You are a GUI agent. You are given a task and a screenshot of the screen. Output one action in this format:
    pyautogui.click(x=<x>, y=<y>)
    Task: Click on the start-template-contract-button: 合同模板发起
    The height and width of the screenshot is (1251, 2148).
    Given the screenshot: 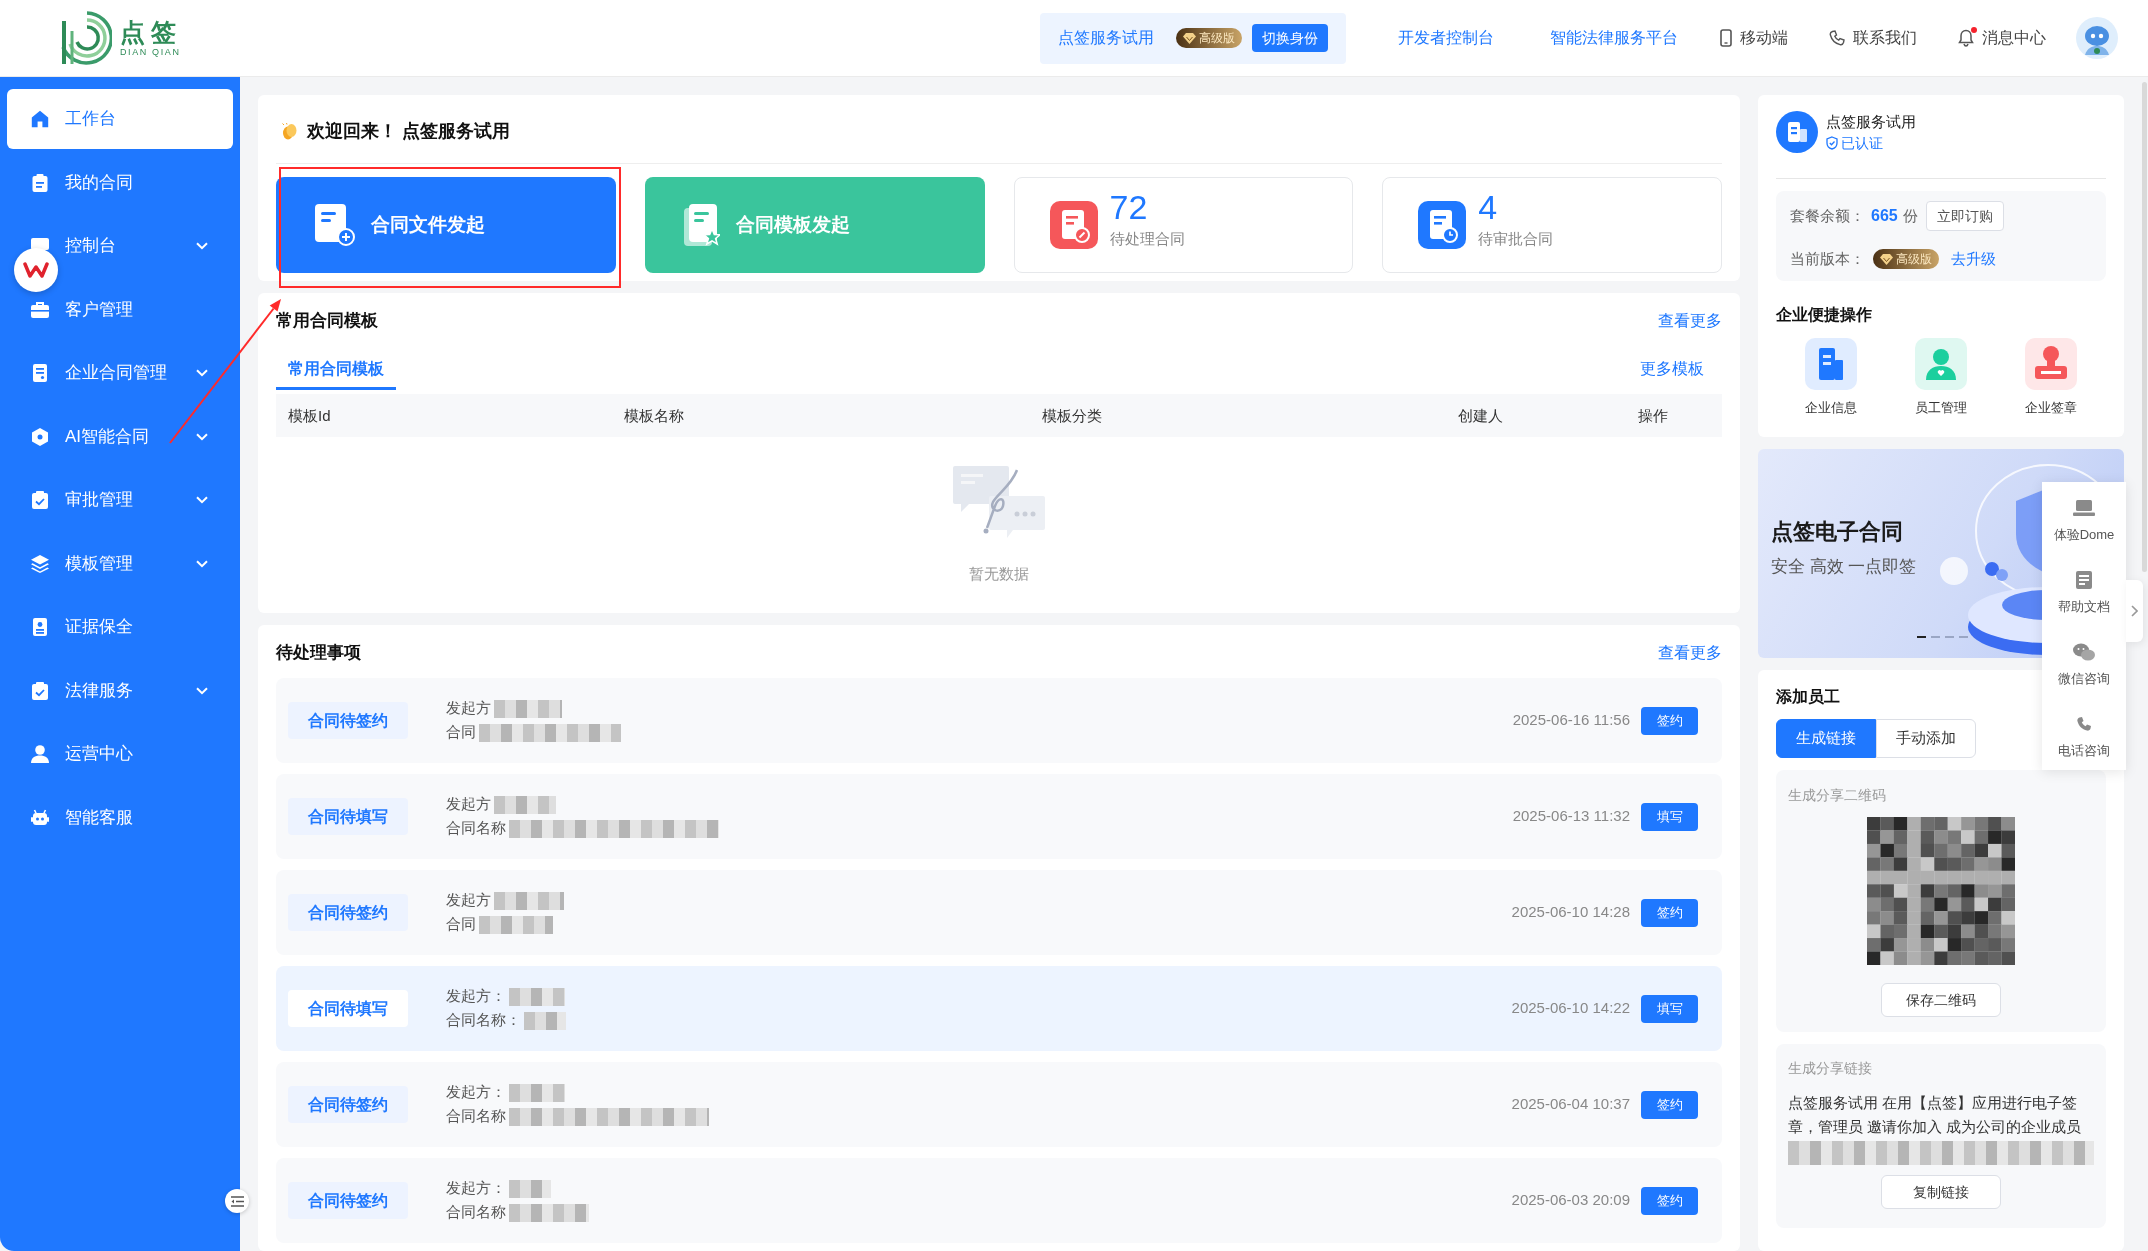 What is the action you would take?
    pyautogui.click(x=814, y=225)
    